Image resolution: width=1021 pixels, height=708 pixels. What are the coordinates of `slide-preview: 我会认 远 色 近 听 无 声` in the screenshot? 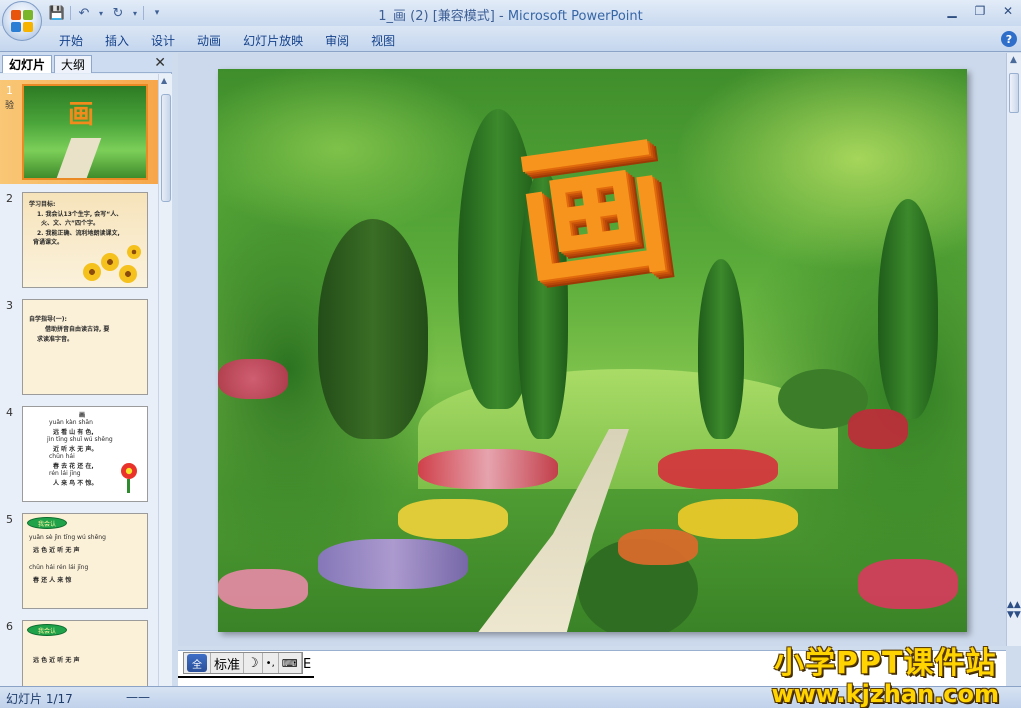 It's located at (85, 653).